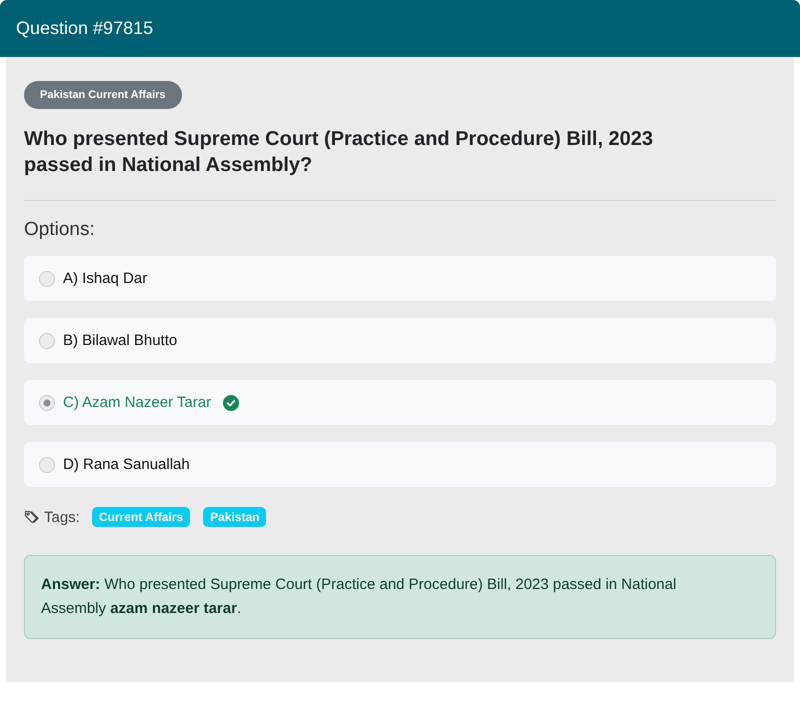  I want to click on options-heading: Options:, so click(60, 230).